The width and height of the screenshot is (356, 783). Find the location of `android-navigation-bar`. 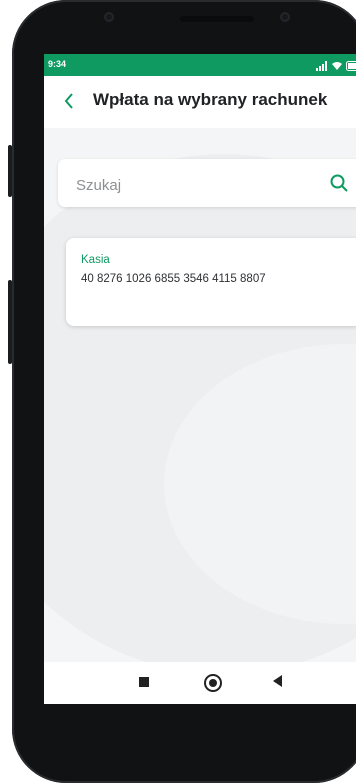

android-navigation-bar is located at coordinates (200, 683).